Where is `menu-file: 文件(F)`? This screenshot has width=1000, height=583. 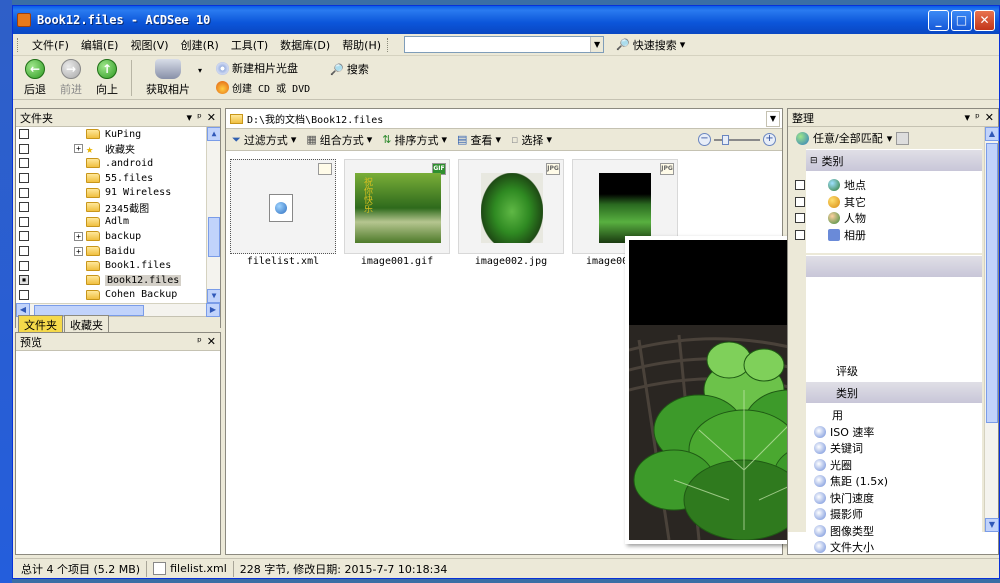
menu-file: 文件(F) is located at coordinates (50, 45).